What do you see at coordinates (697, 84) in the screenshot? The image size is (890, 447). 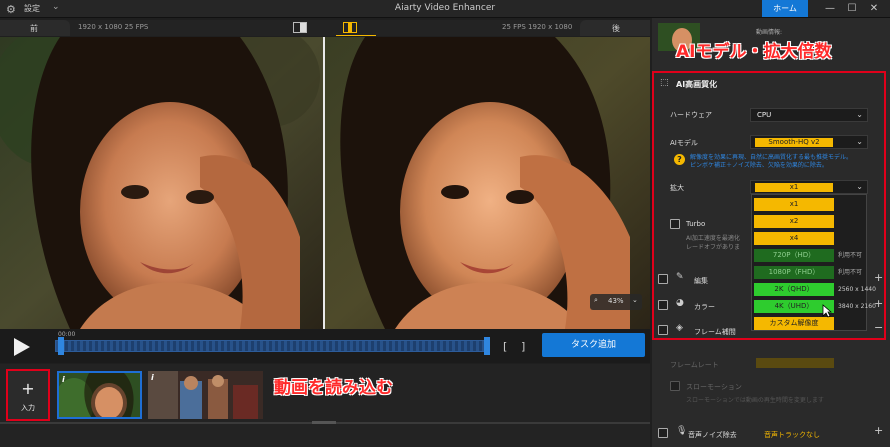 I see `section-title: AI高画質化` at bounding box center [697, 84].